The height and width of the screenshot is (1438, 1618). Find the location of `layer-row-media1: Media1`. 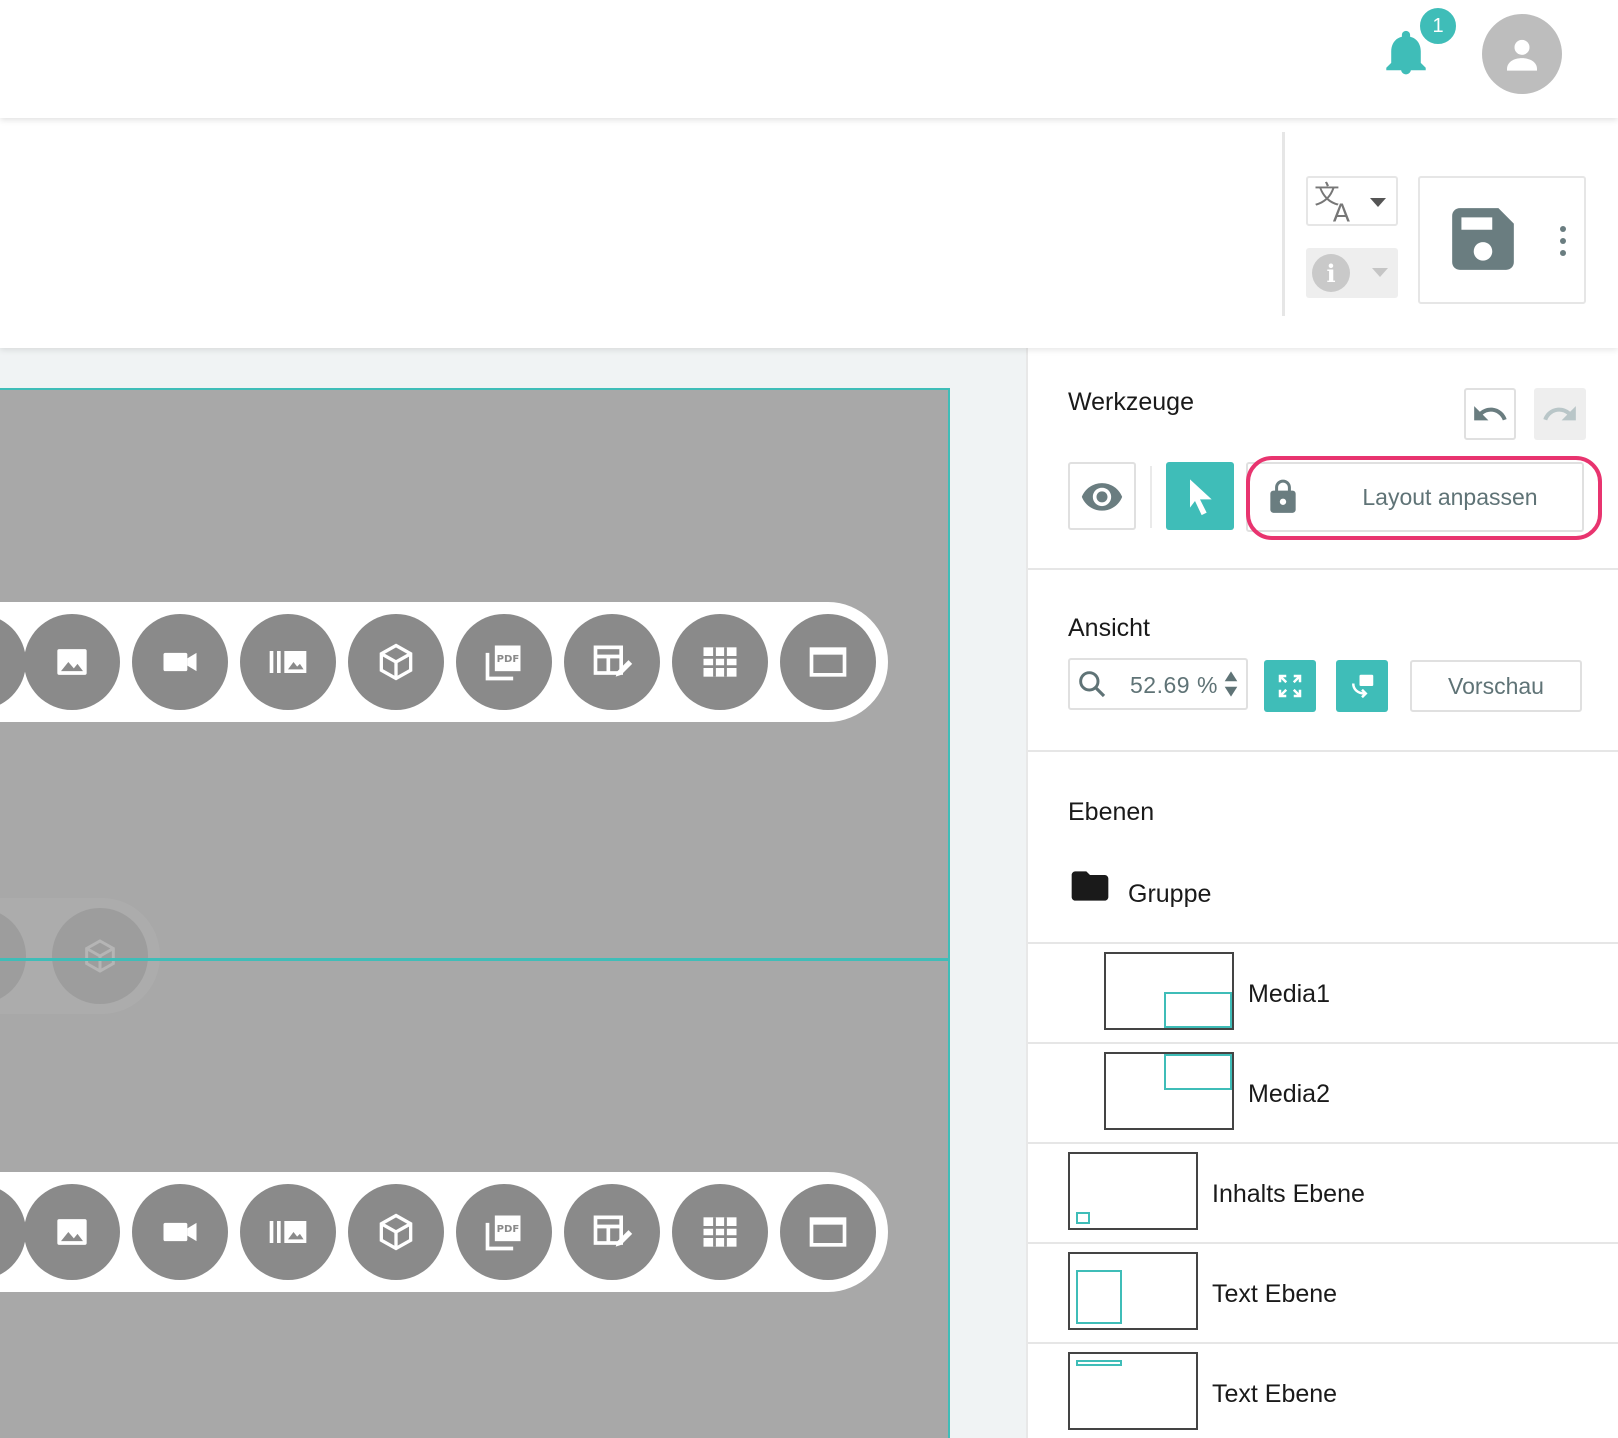

layer-row-media1: Media1 is located at coordinates (1323, 990).